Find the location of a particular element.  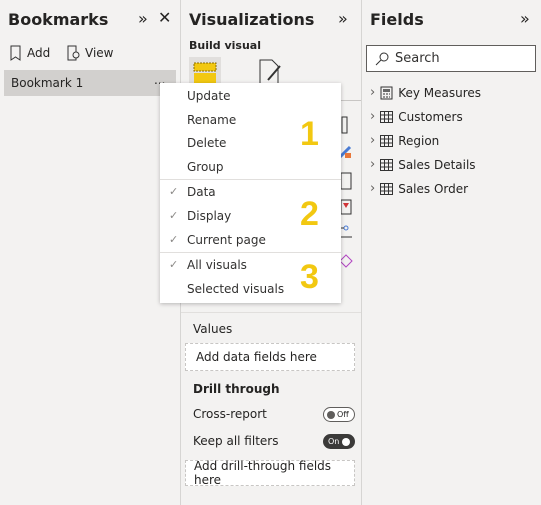

keep-filters-toggle: On is located at coordinates (339, 441).